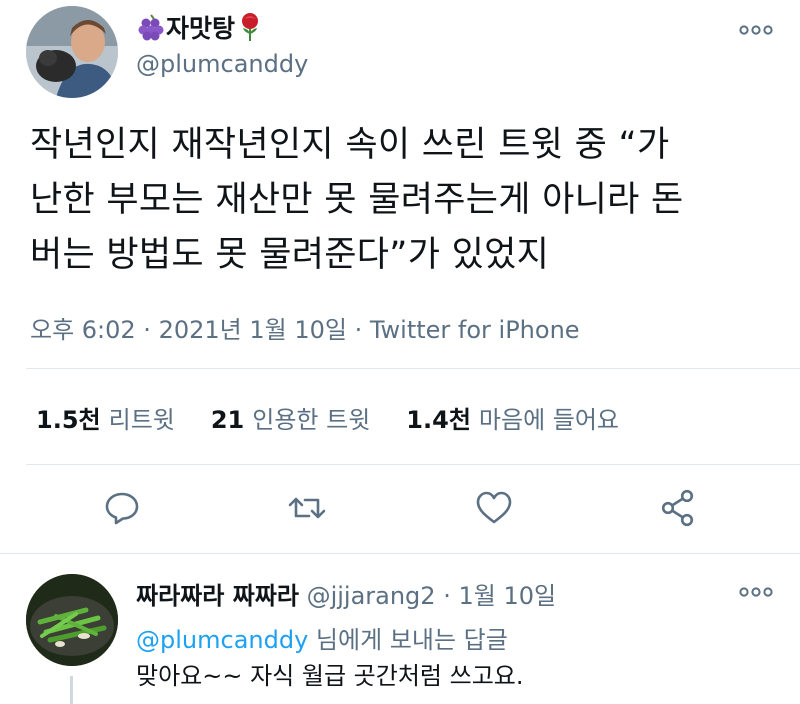  I want to click on tweet-text-line: 버는 방법도 못 물려준다”가 있었지, so click(290, 255).